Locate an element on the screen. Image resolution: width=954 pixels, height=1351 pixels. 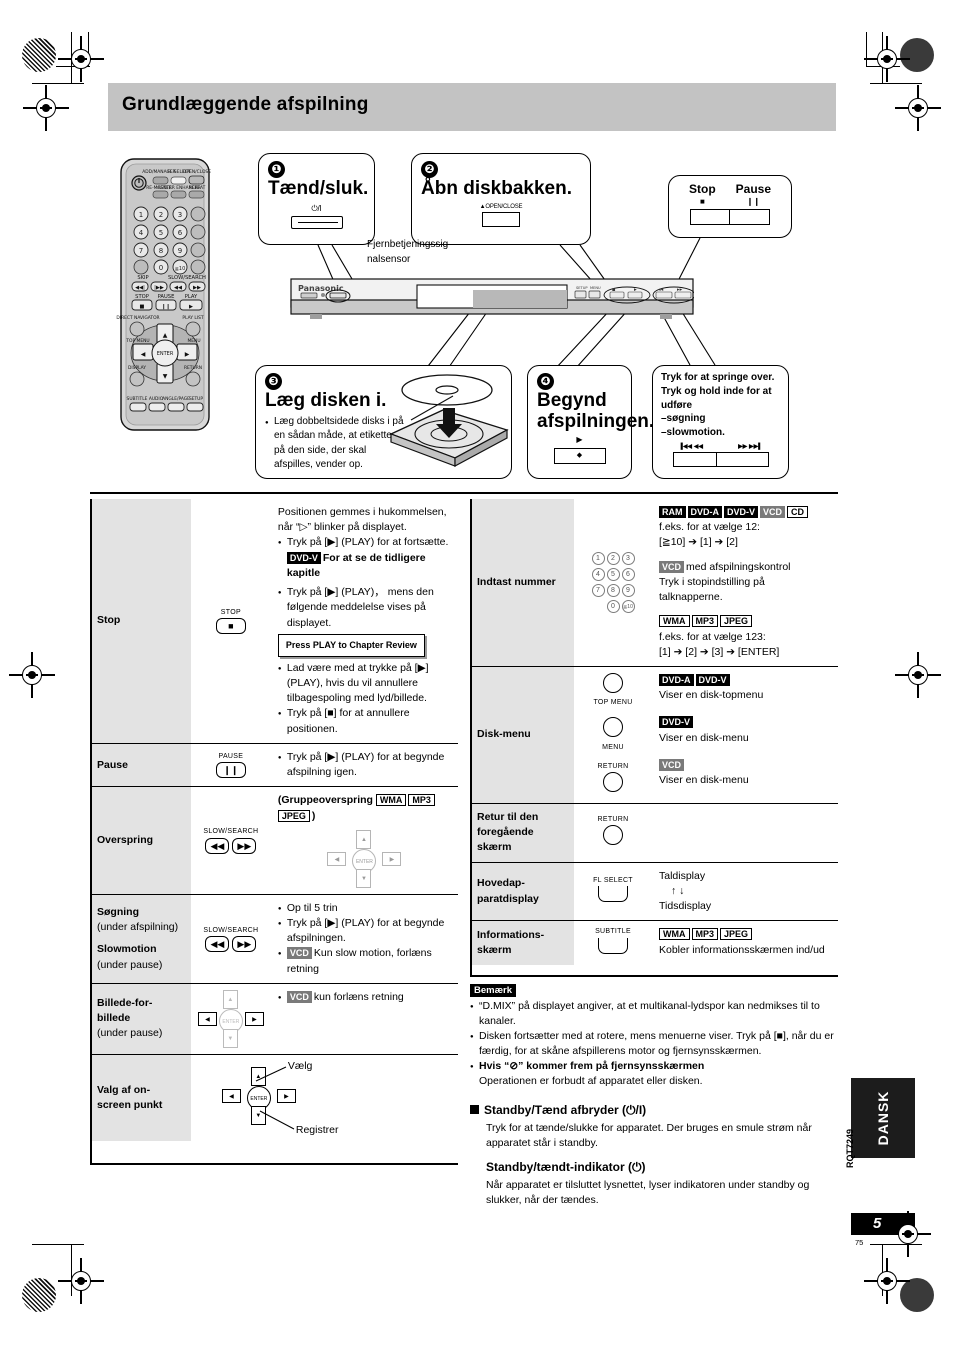
return-key is located at coordinates (613, 781).